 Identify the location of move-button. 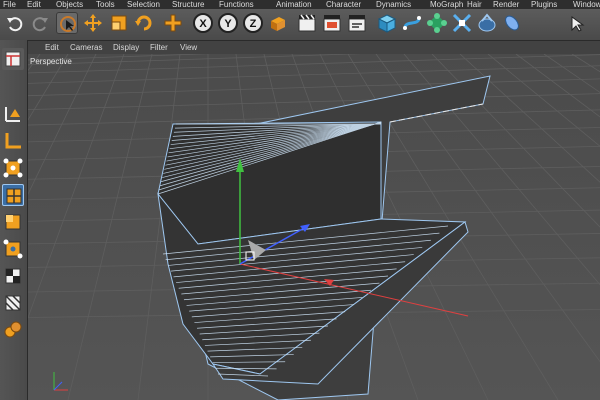
(93, 23).